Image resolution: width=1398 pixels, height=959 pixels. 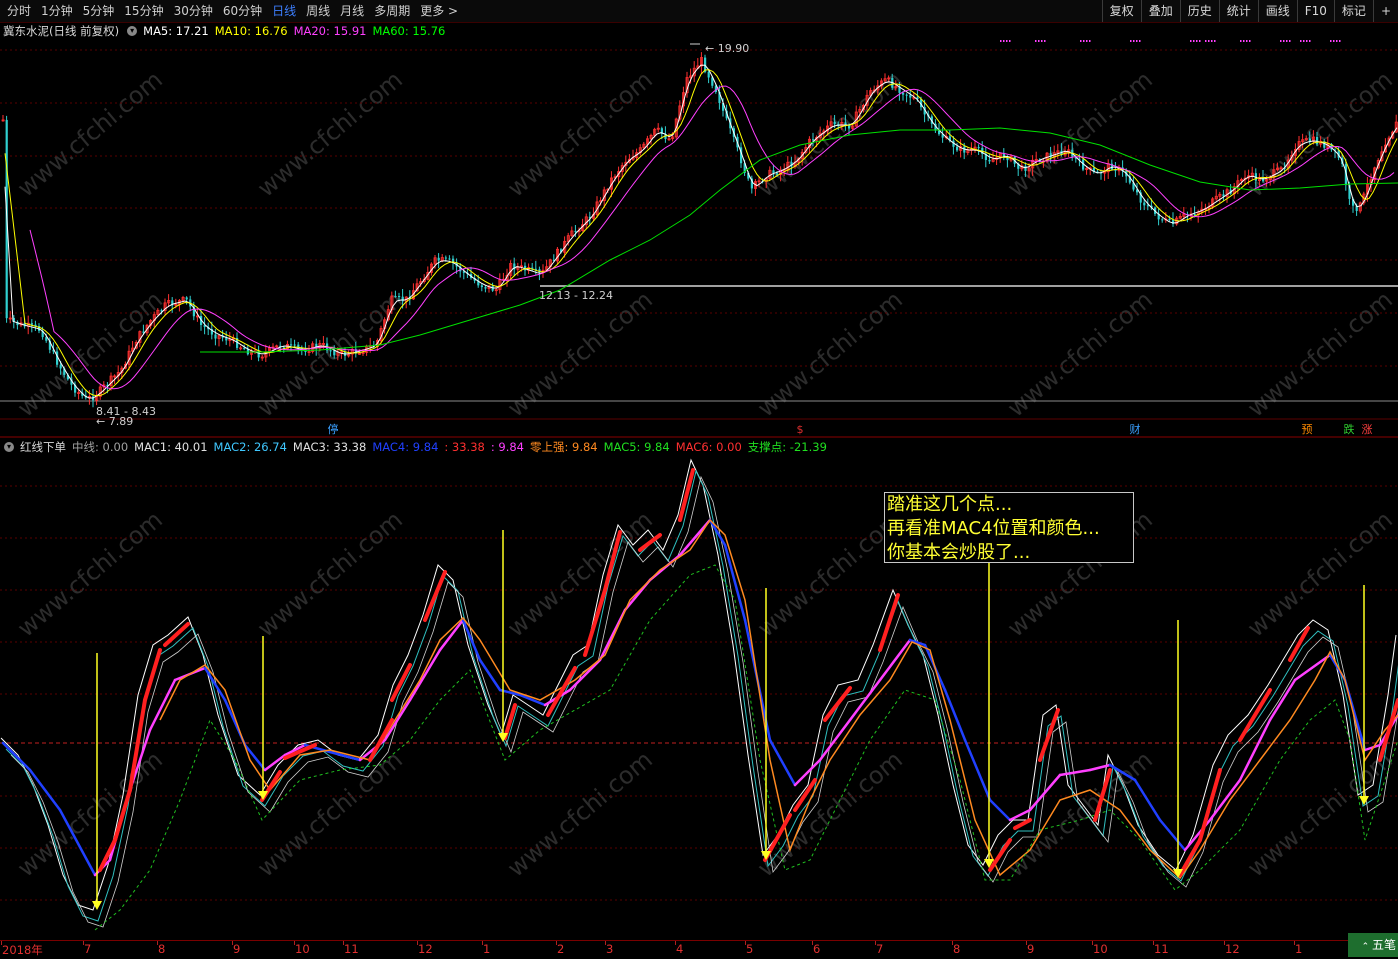 I want to click on low-price-label: ← 7.89, so click(x=114, y=421).